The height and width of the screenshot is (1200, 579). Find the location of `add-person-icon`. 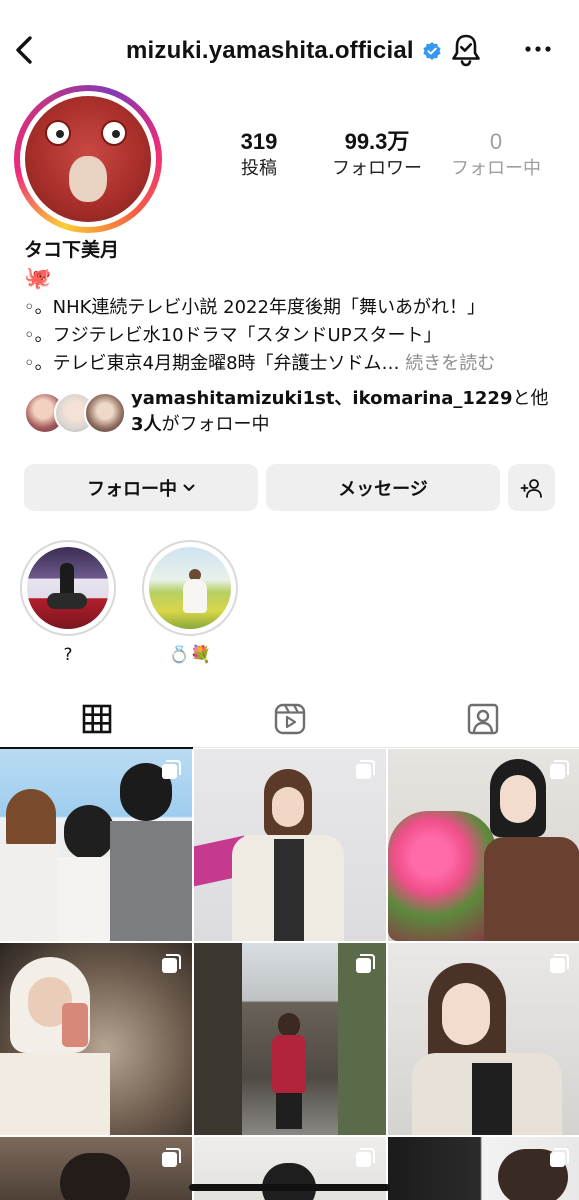

add-person-icon is located at coordinates (531, 488).